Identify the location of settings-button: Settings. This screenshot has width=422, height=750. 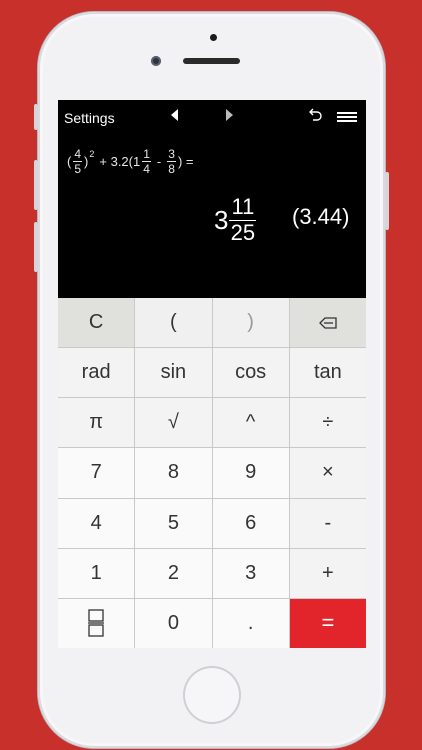
(89, 118).